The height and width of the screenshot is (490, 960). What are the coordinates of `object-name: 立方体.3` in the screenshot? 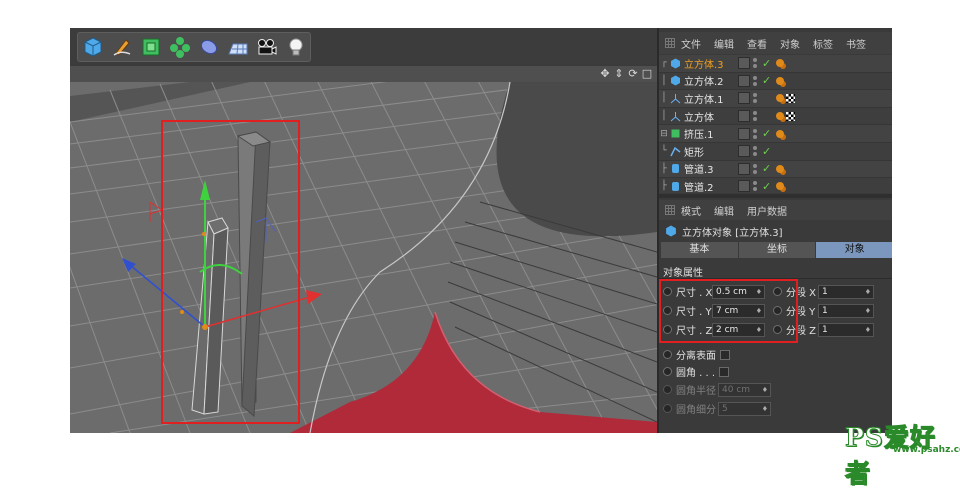 It's located at (711, 63).